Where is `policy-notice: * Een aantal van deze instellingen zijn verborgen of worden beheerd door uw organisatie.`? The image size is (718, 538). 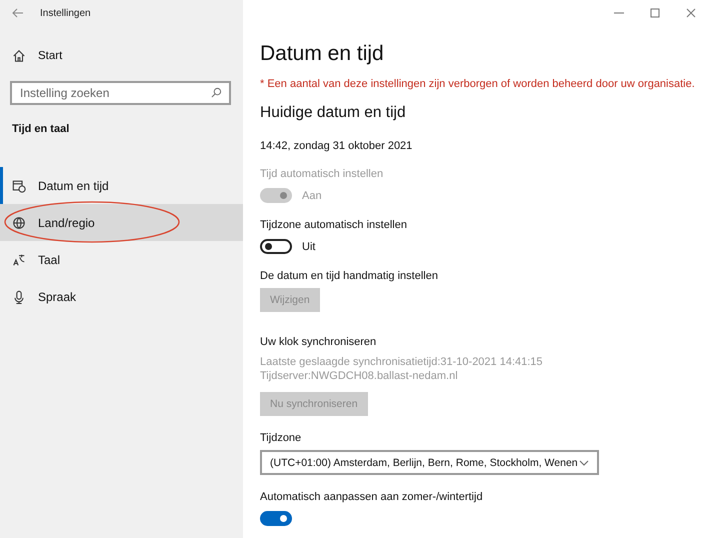
policy-notice: * Een aantal van deze instellingen zijn verborgen of worden beheerd door uw organisatie. is located at coordinates (478, 84).